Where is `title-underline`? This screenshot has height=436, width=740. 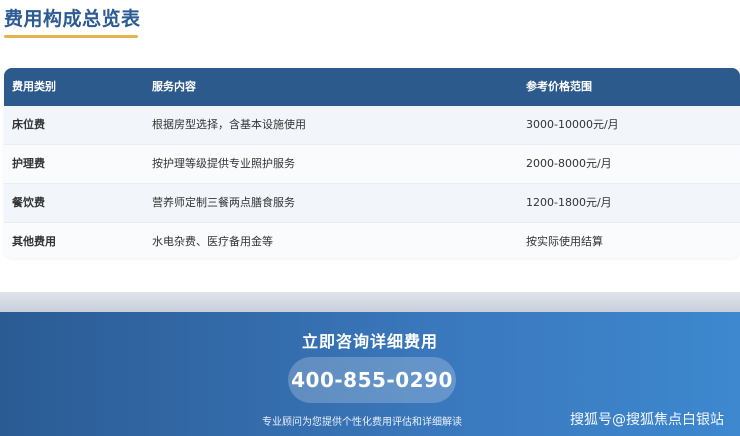
title-underline is located at coordinates (71, 36).